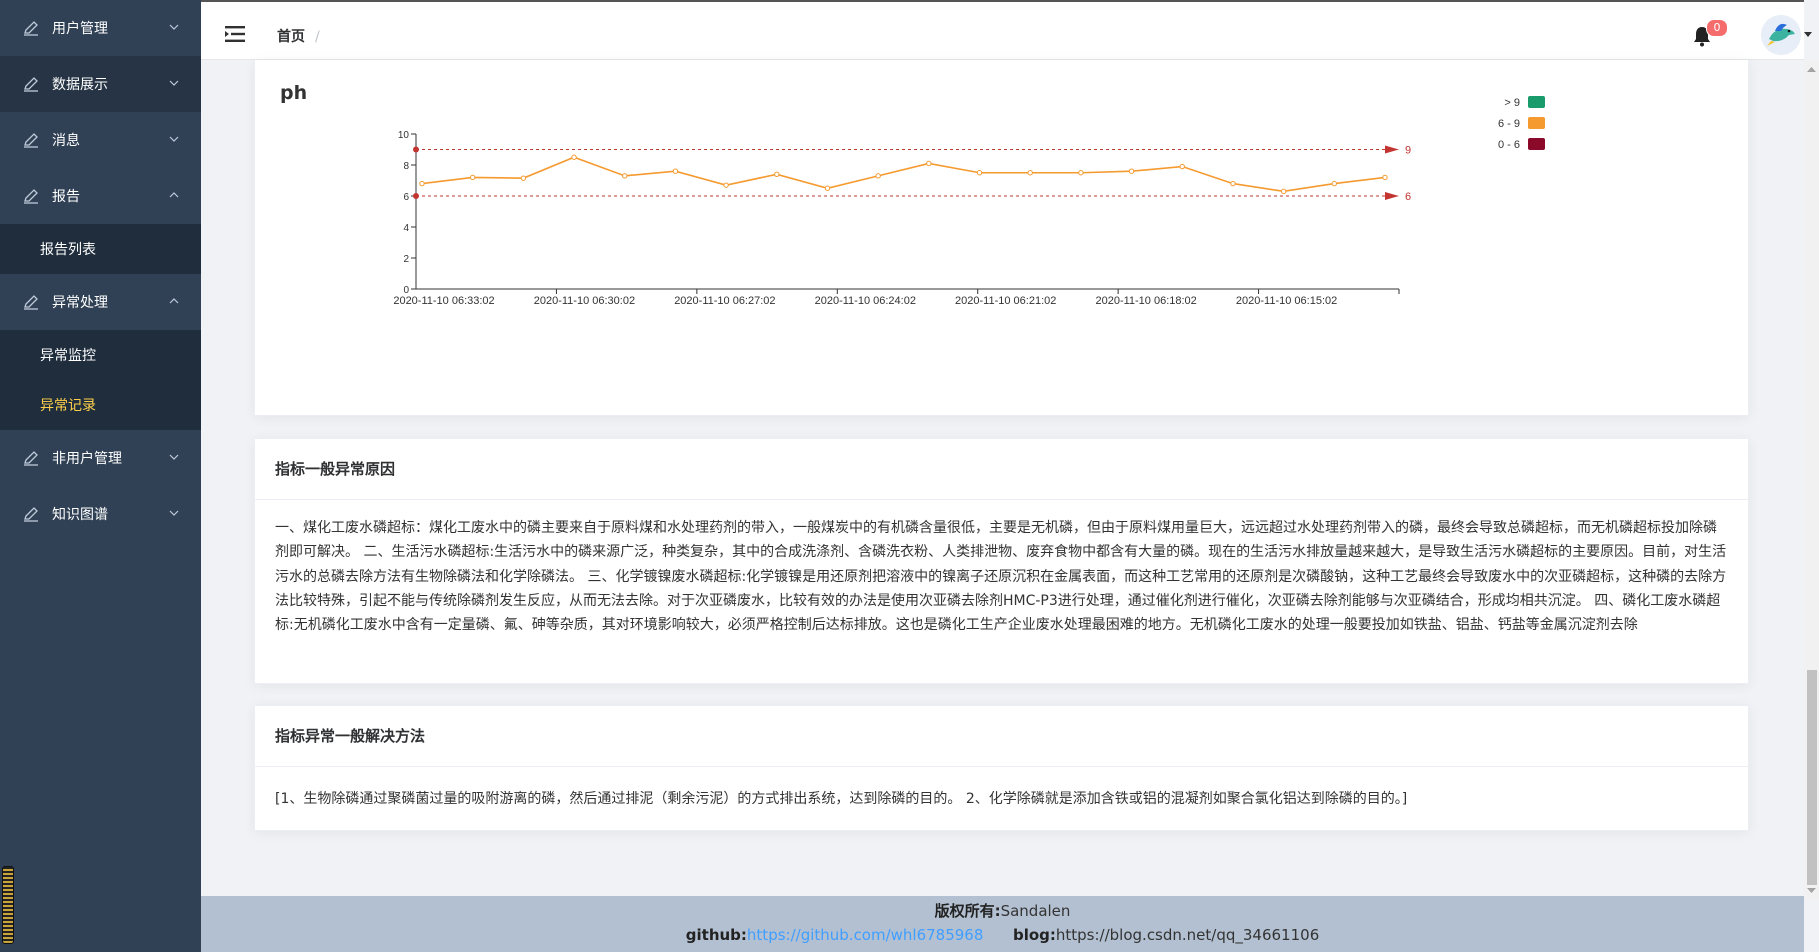  I want to click on submenu-anomaly-monitor: 异常监控, so click(100, 355).